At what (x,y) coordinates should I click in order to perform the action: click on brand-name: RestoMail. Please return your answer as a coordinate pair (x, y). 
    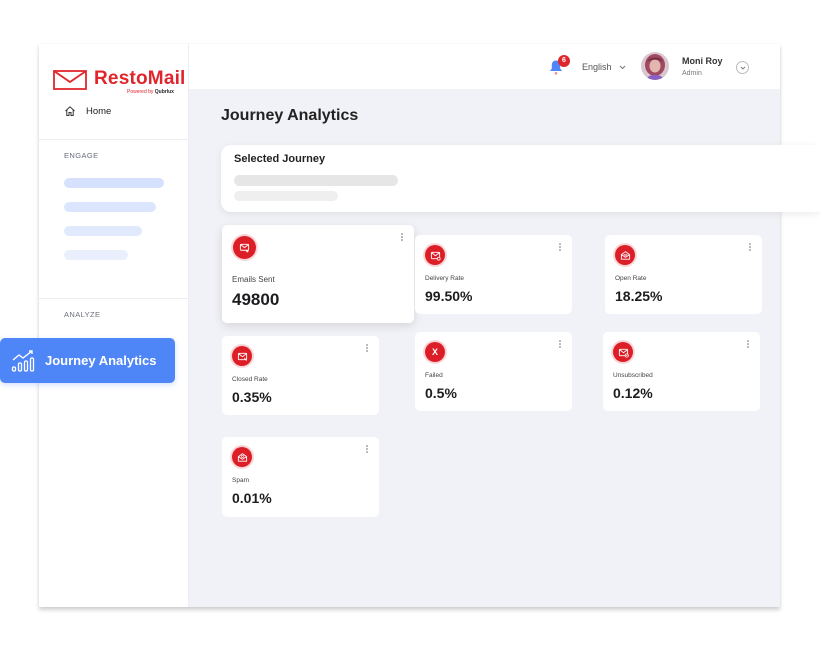
    Looking at the image, I should click on (140, 78).